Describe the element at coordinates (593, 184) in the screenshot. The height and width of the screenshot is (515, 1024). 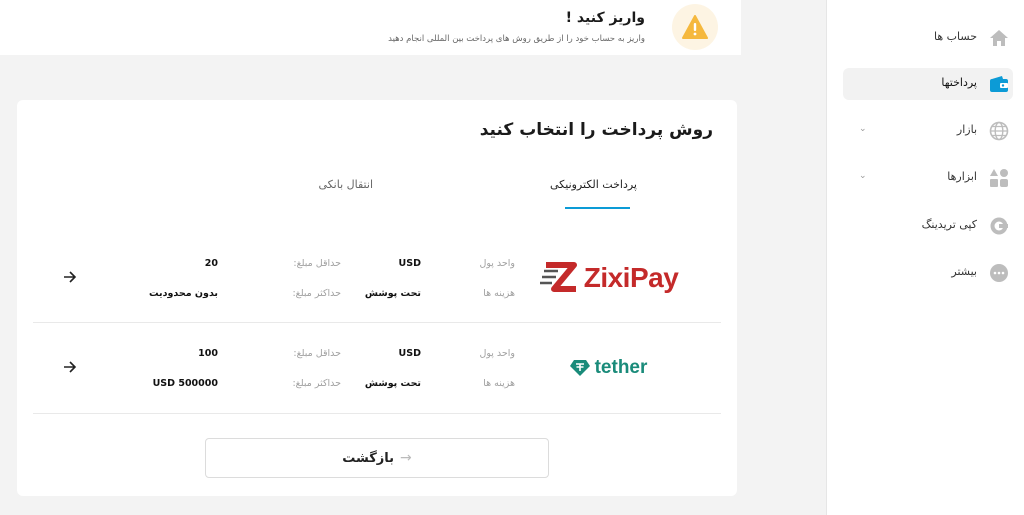
I see `tab-electronic-payment: پرداخت الکترونیکی` at that location.